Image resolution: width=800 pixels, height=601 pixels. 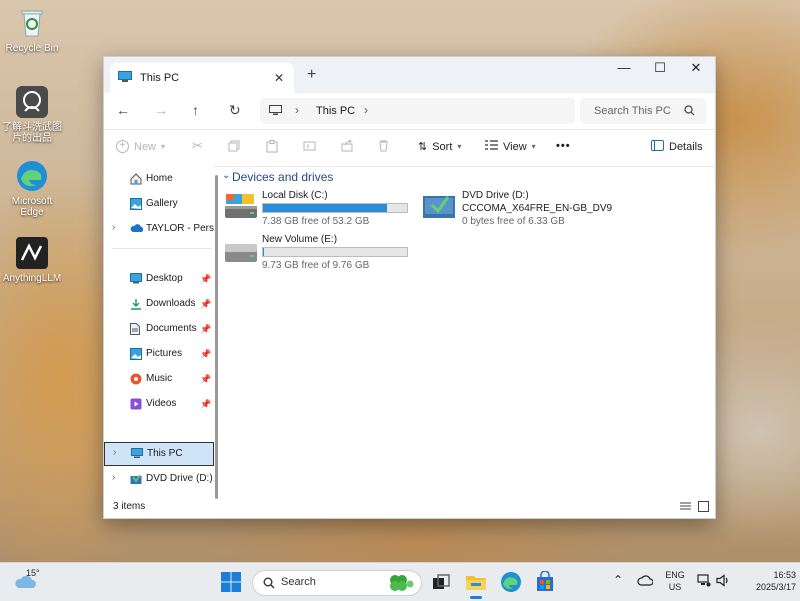 What do you see at coordinates (231, 582) in the screenshot?
I see `start-button` at bounding box center [231, 582].